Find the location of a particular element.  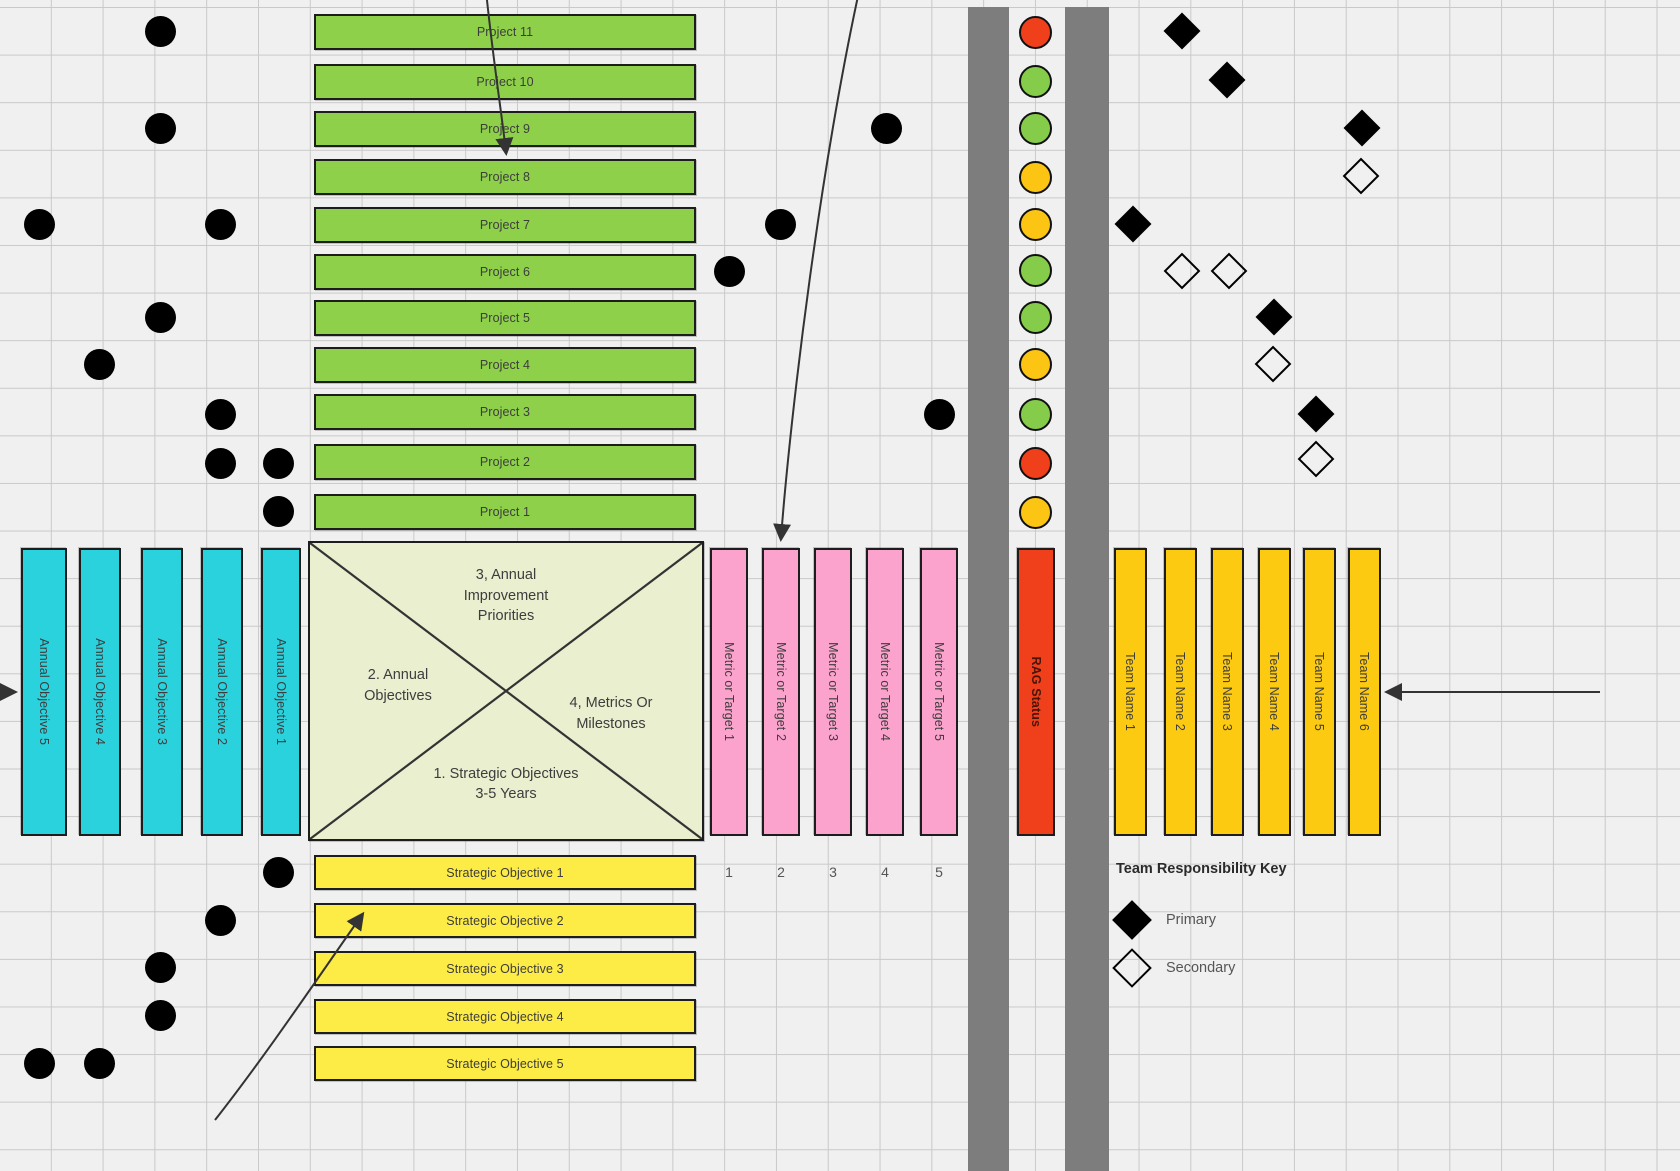

project-label: Project 9 is located at coordinates (505, 129).